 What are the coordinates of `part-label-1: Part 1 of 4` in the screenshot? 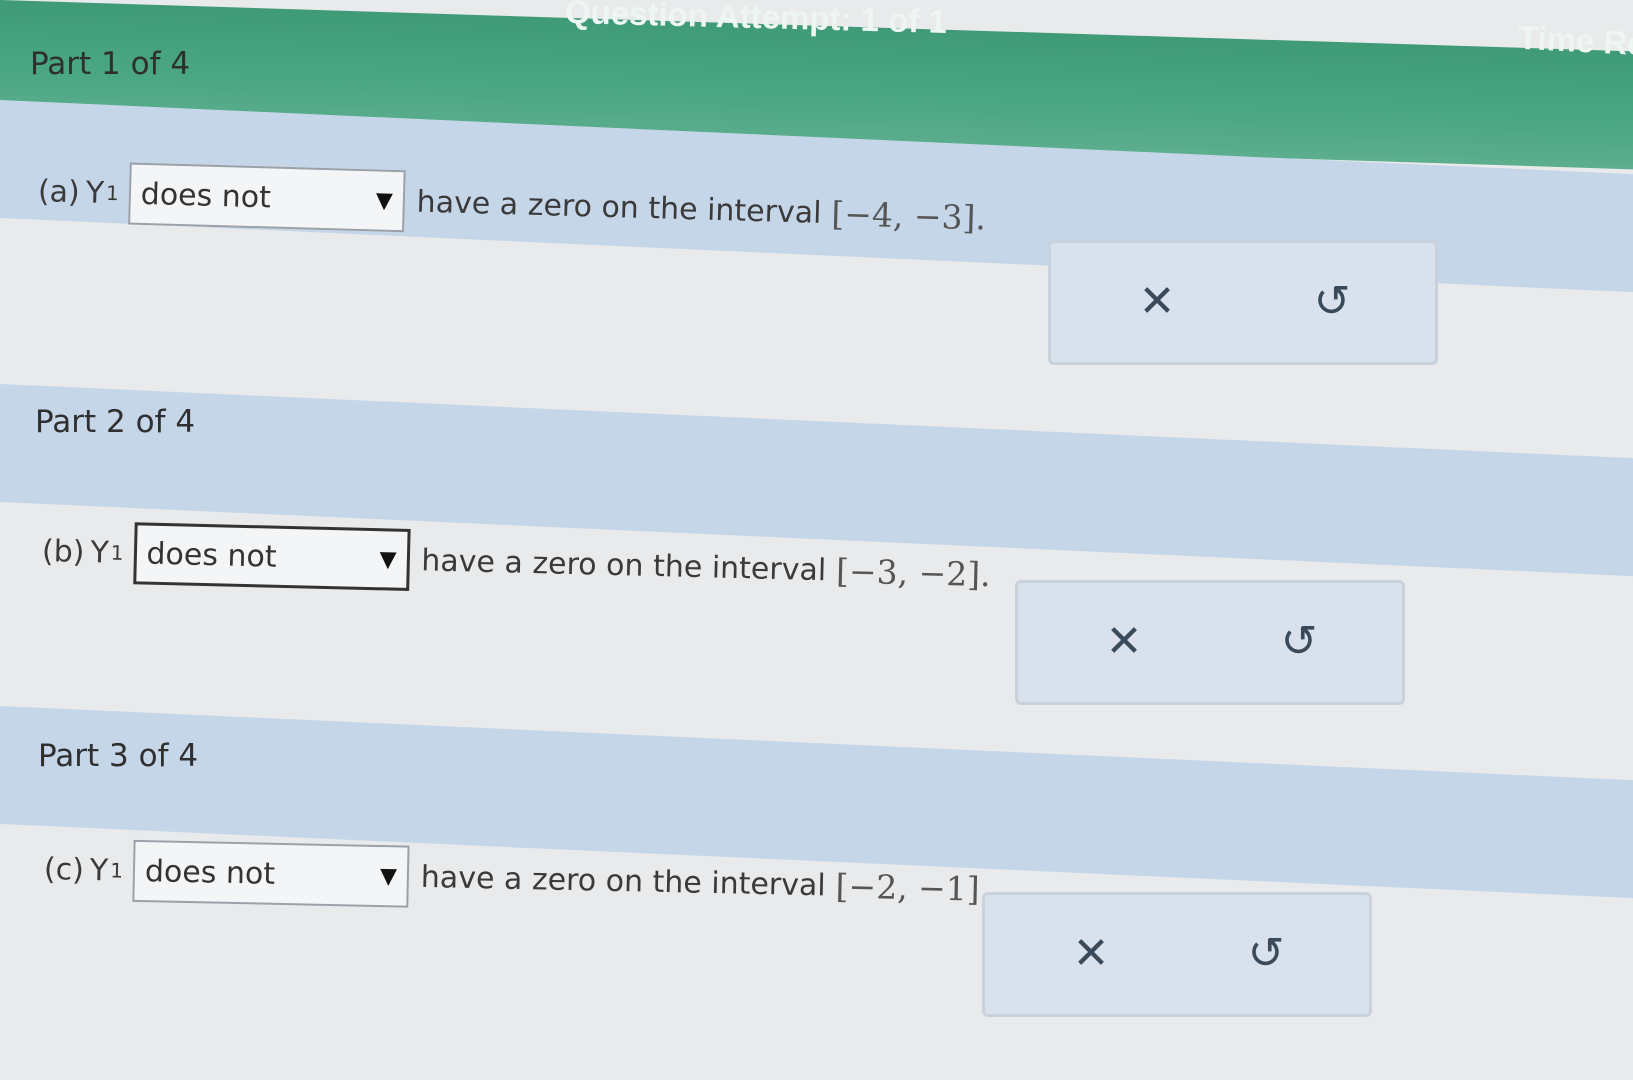 It's located at (110, 64).